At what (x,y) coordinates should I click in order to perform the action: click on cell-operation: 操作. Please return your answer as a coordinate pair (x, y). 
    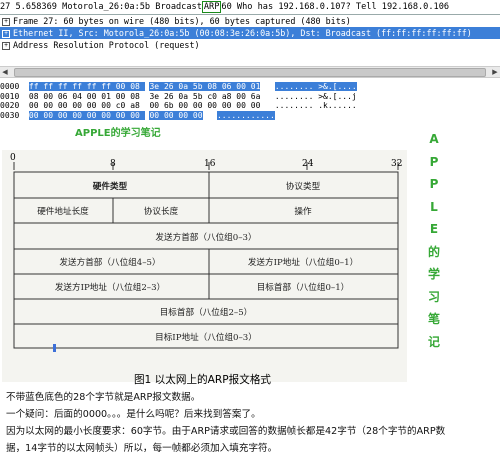
    Looking at the image, I should click on (303, 211).